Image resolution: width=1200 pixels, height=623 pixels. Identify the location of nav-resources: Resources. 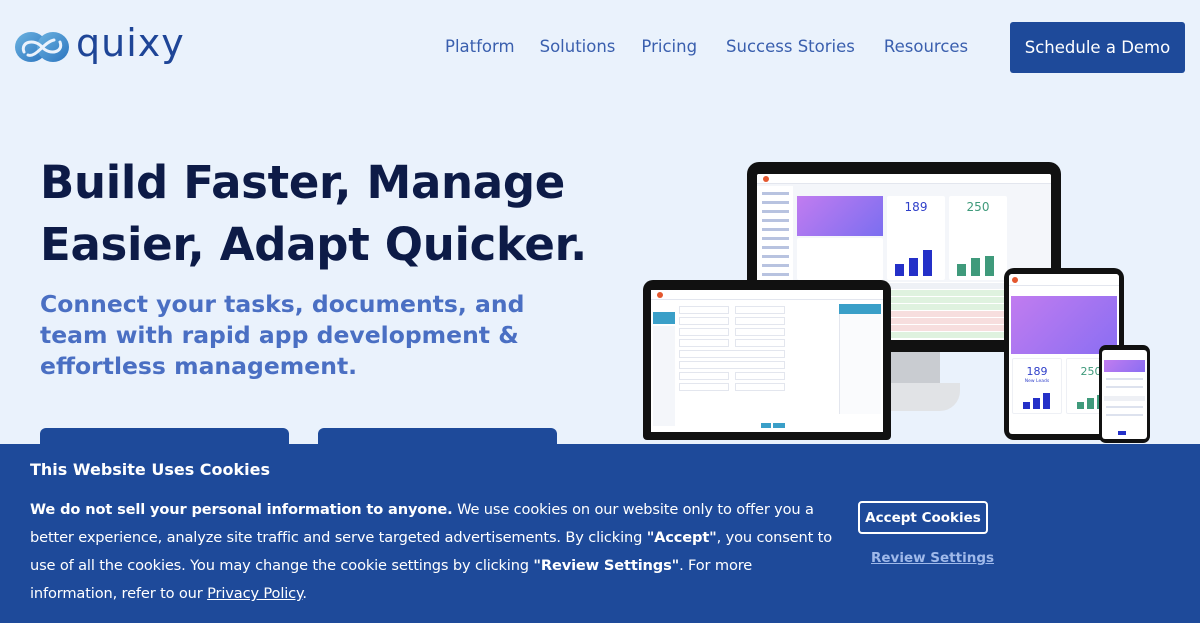
(926, 47).